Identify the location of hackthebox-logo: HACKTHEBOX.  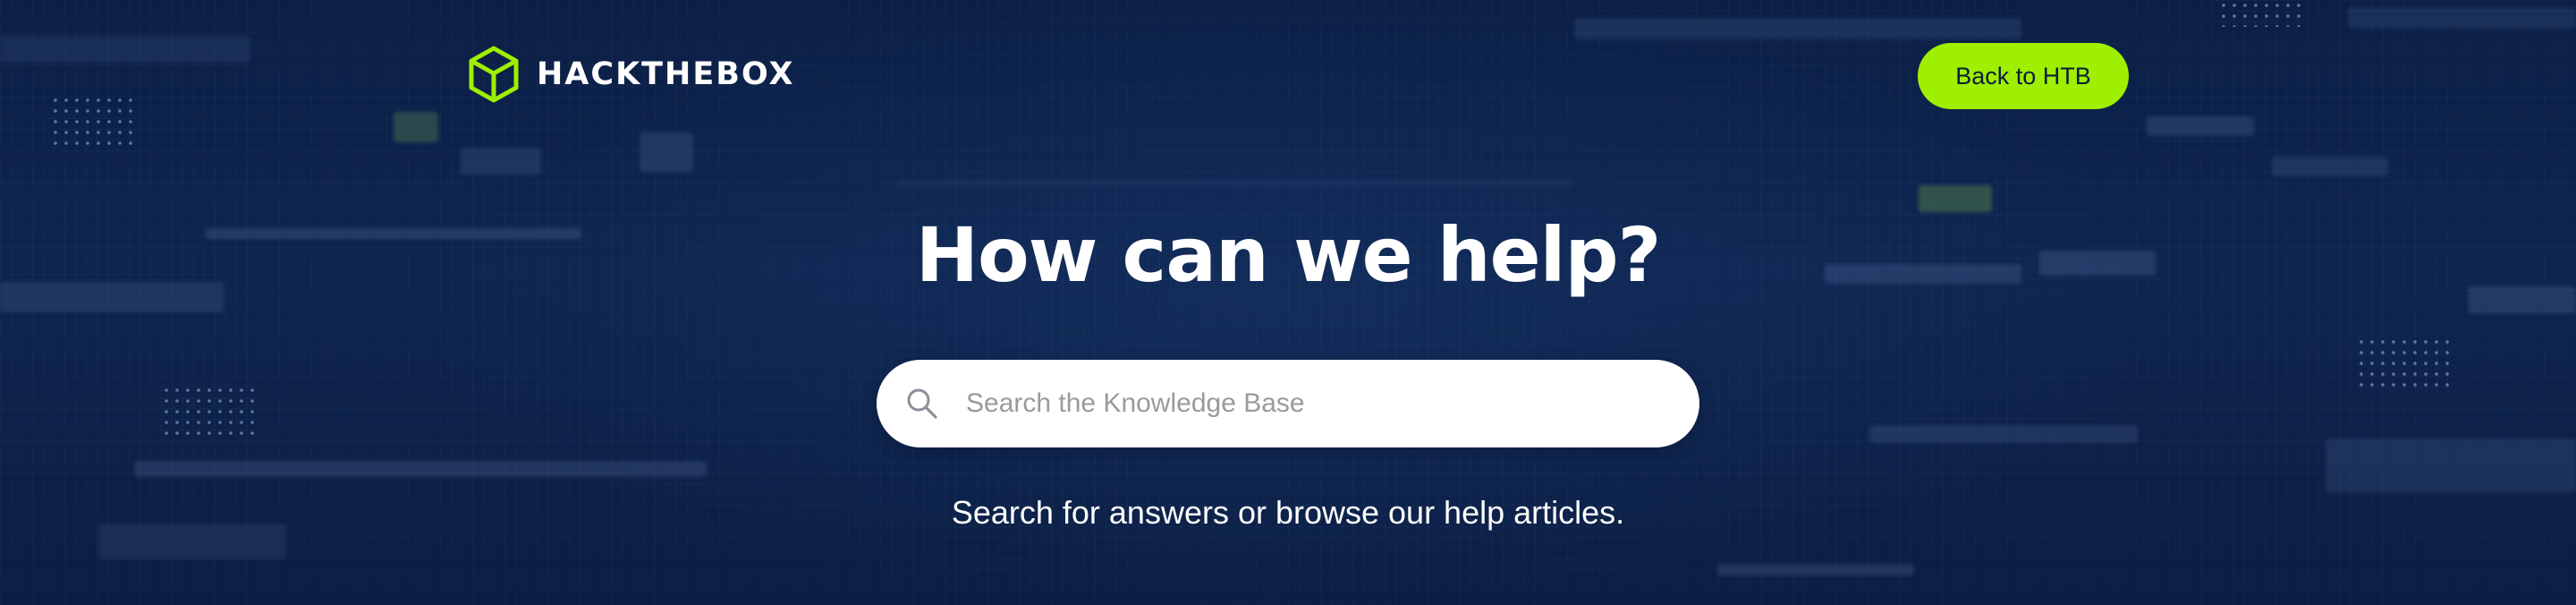
(630, 74).